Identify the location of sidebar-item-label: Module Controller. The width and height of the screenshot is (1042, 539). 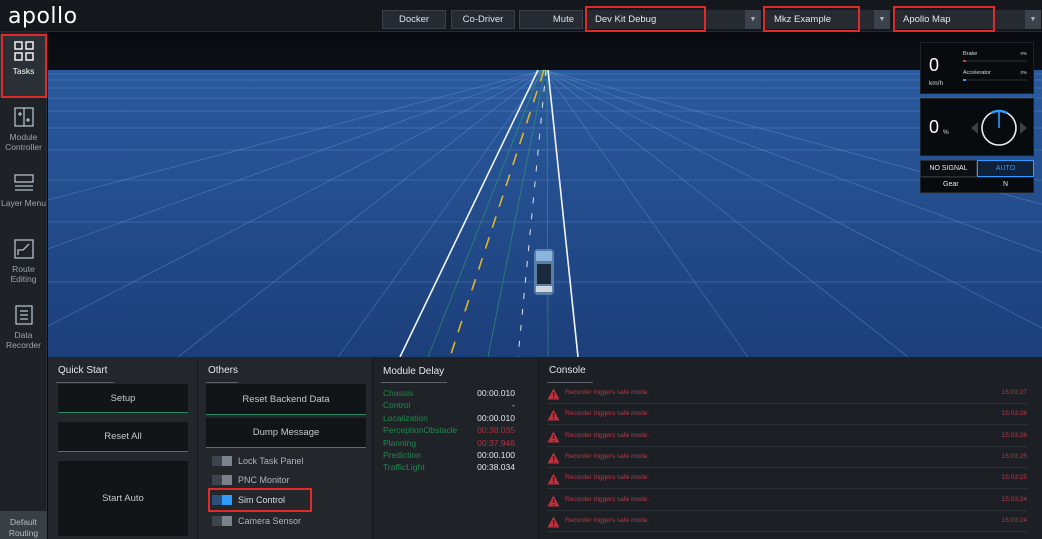
(23, 142).